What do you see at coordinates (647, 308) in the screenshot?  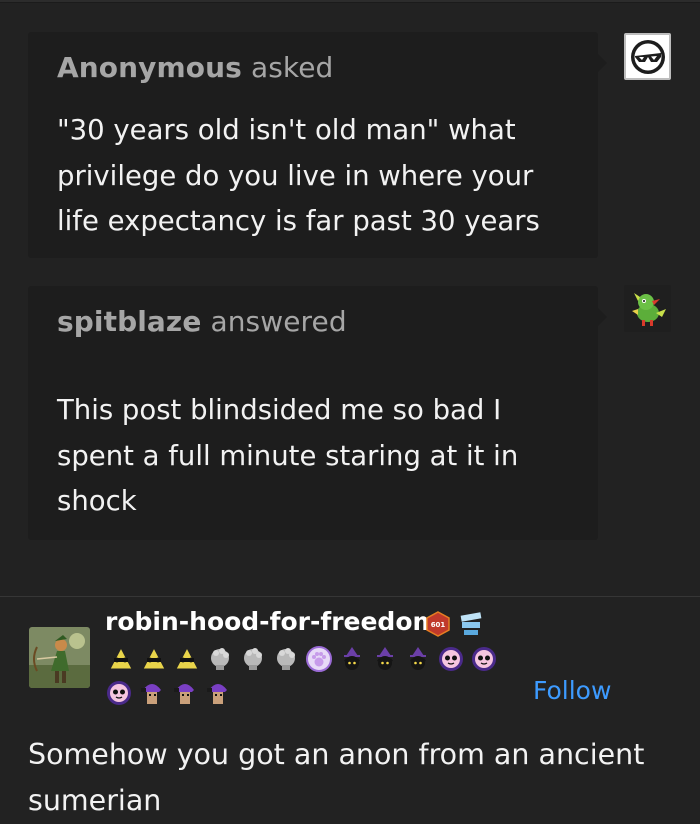 I see `spitblaze-avatar-icon` at bounding box center [647, 308].